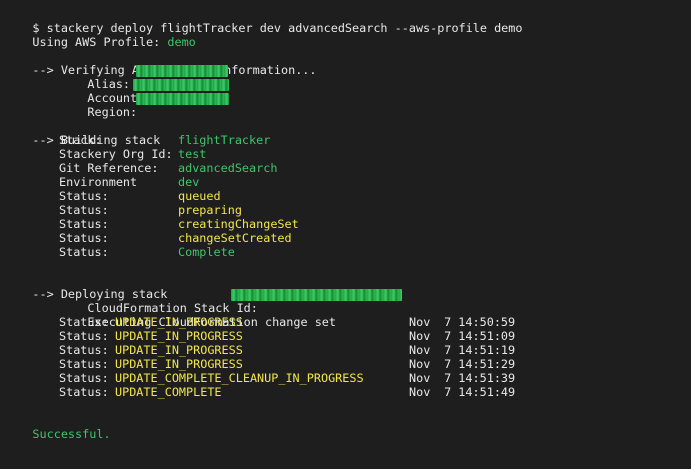  What do you see at coordinates (181, 42) in the screenshot?
I see `profile-value: demo` at bounding box center [181, 42].